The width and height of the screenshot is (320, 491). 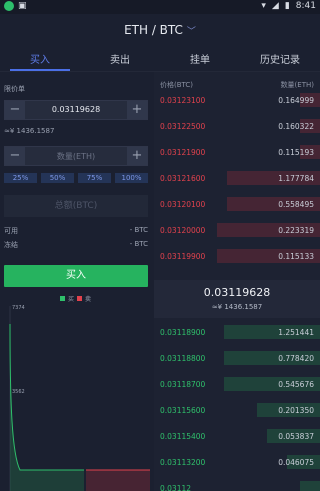 What do you see at coordinates (310, 486) in the screenshot?
I see `bid-depth-bar` at bounding box center [310, 486].